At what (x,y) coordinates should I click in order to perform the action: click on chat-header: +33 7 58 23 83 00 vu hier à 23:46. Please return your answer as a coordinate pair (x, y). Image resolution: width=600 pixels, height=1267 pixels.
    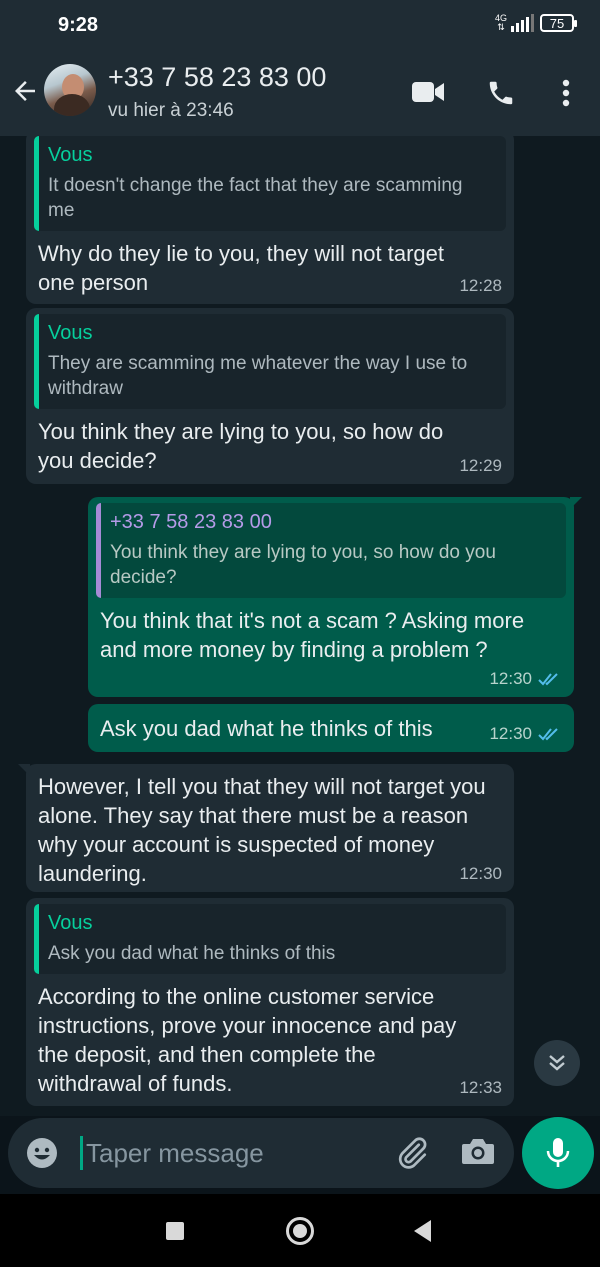
    Looking at the image, I should click on (300, 93).